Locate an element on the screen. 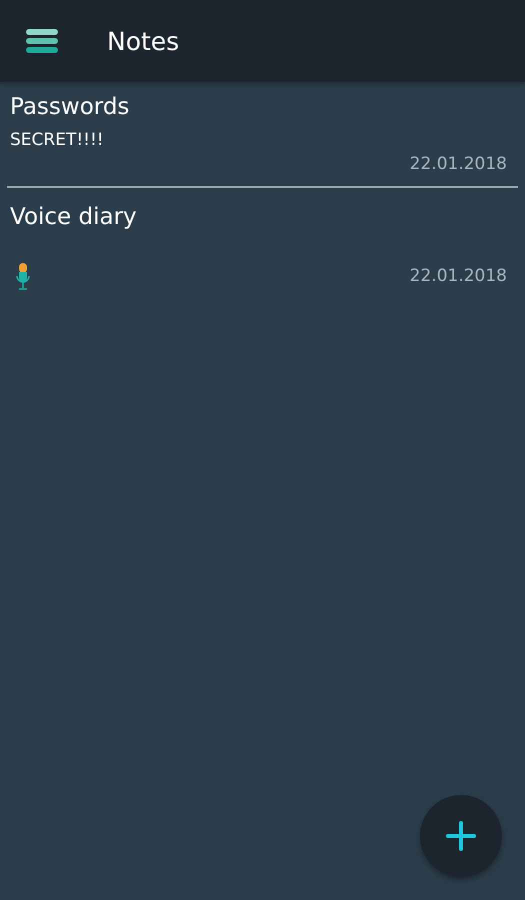 The image size is (525, 900). menu-icon is located at coordinates (42, 41).